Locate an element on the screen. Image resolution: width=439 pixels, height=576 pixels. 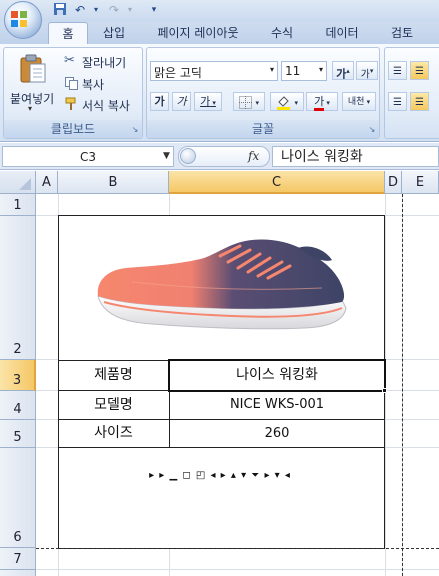
gridline is located at coordinates (237, 569).